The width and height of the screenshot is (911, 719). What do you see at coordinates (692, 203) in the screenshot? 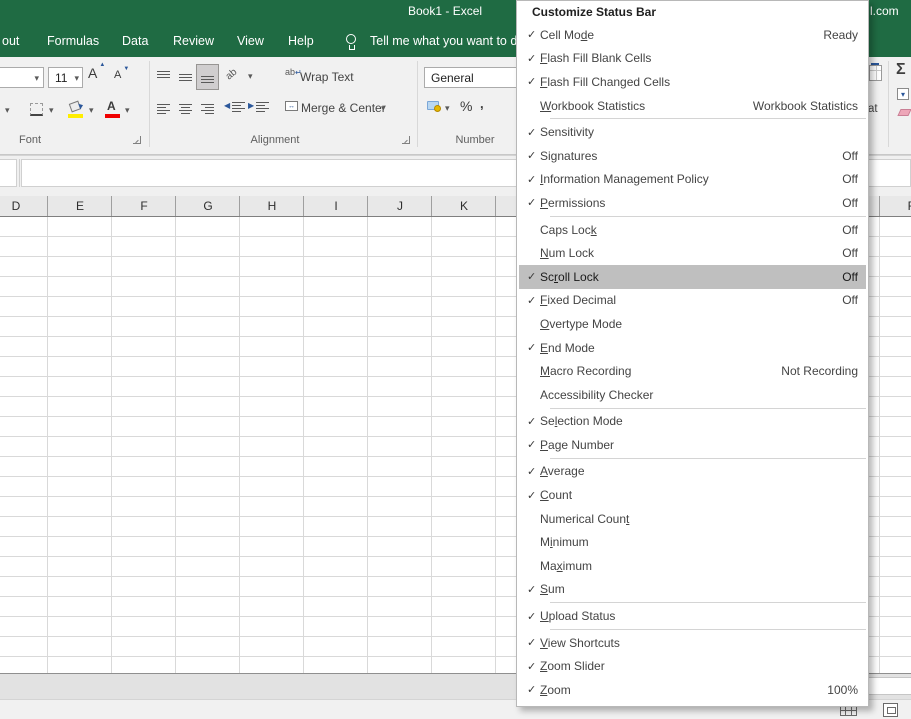
I see `menu-item-permissions: ✓ Permissions Off` at bounding box center [692, 203].